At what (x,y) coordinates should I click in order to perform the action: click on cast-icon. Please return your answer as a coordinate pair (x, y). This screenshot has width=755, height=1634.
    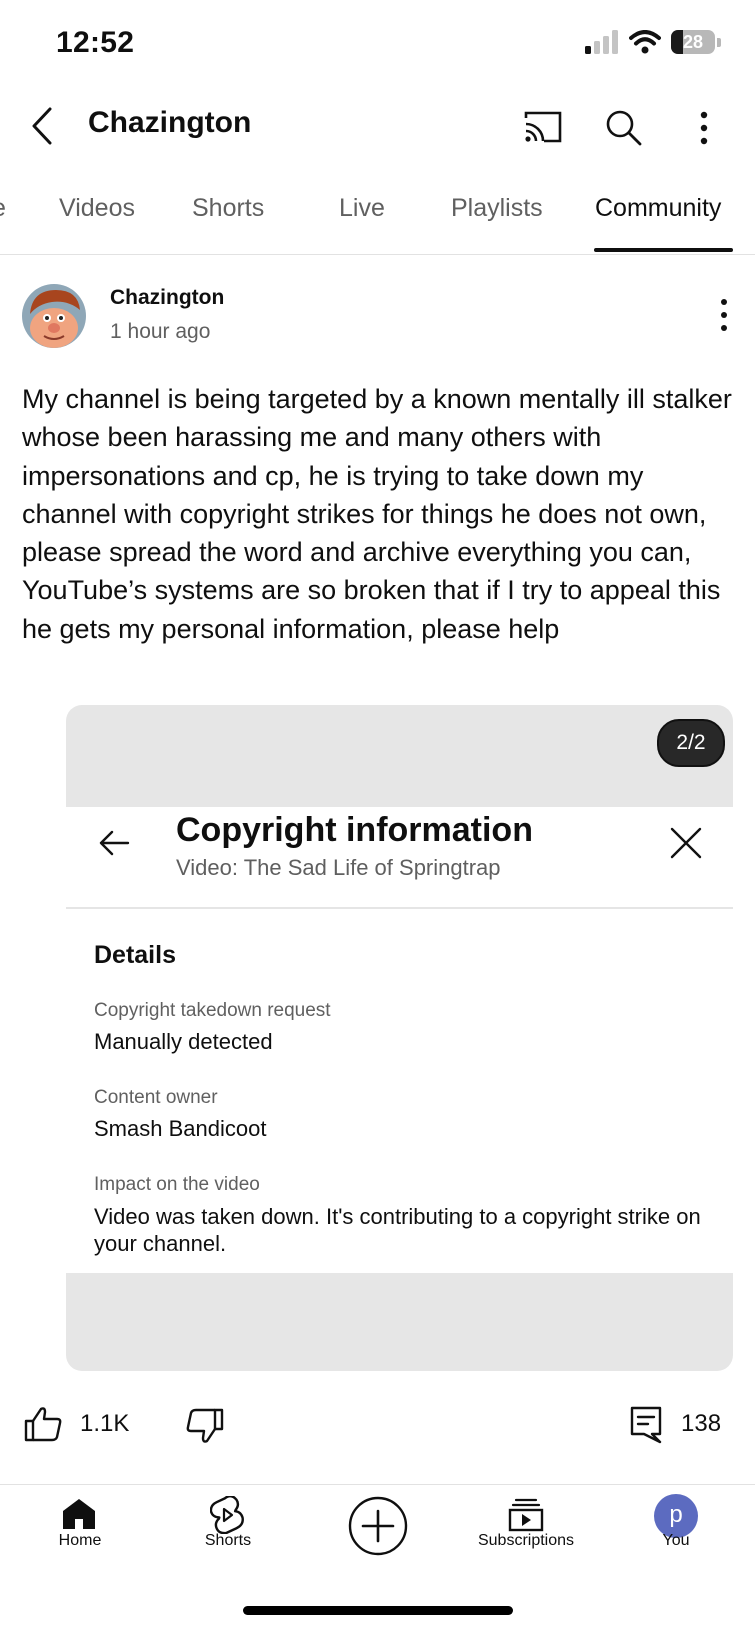
    Looking at the image, I should click on (543, 127).